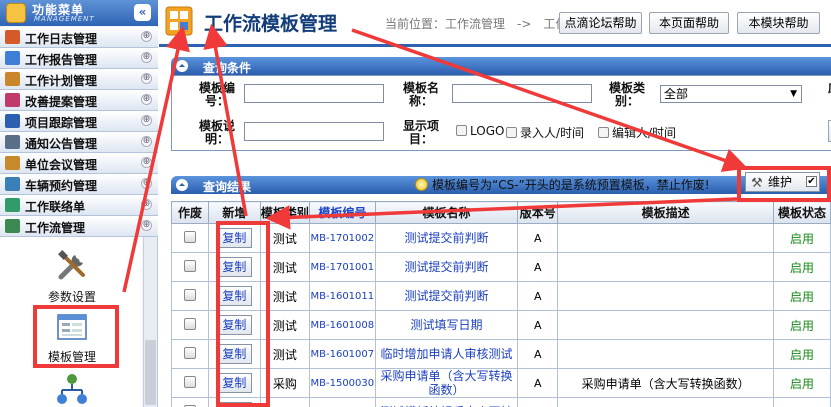 The height and width of the screenshot is (407, 831). What do you see at coordinates (79, 79) in the screenshot?
I see `sidebar-item: 工作计划管理 ⊕` at bounding box center [79, 79].